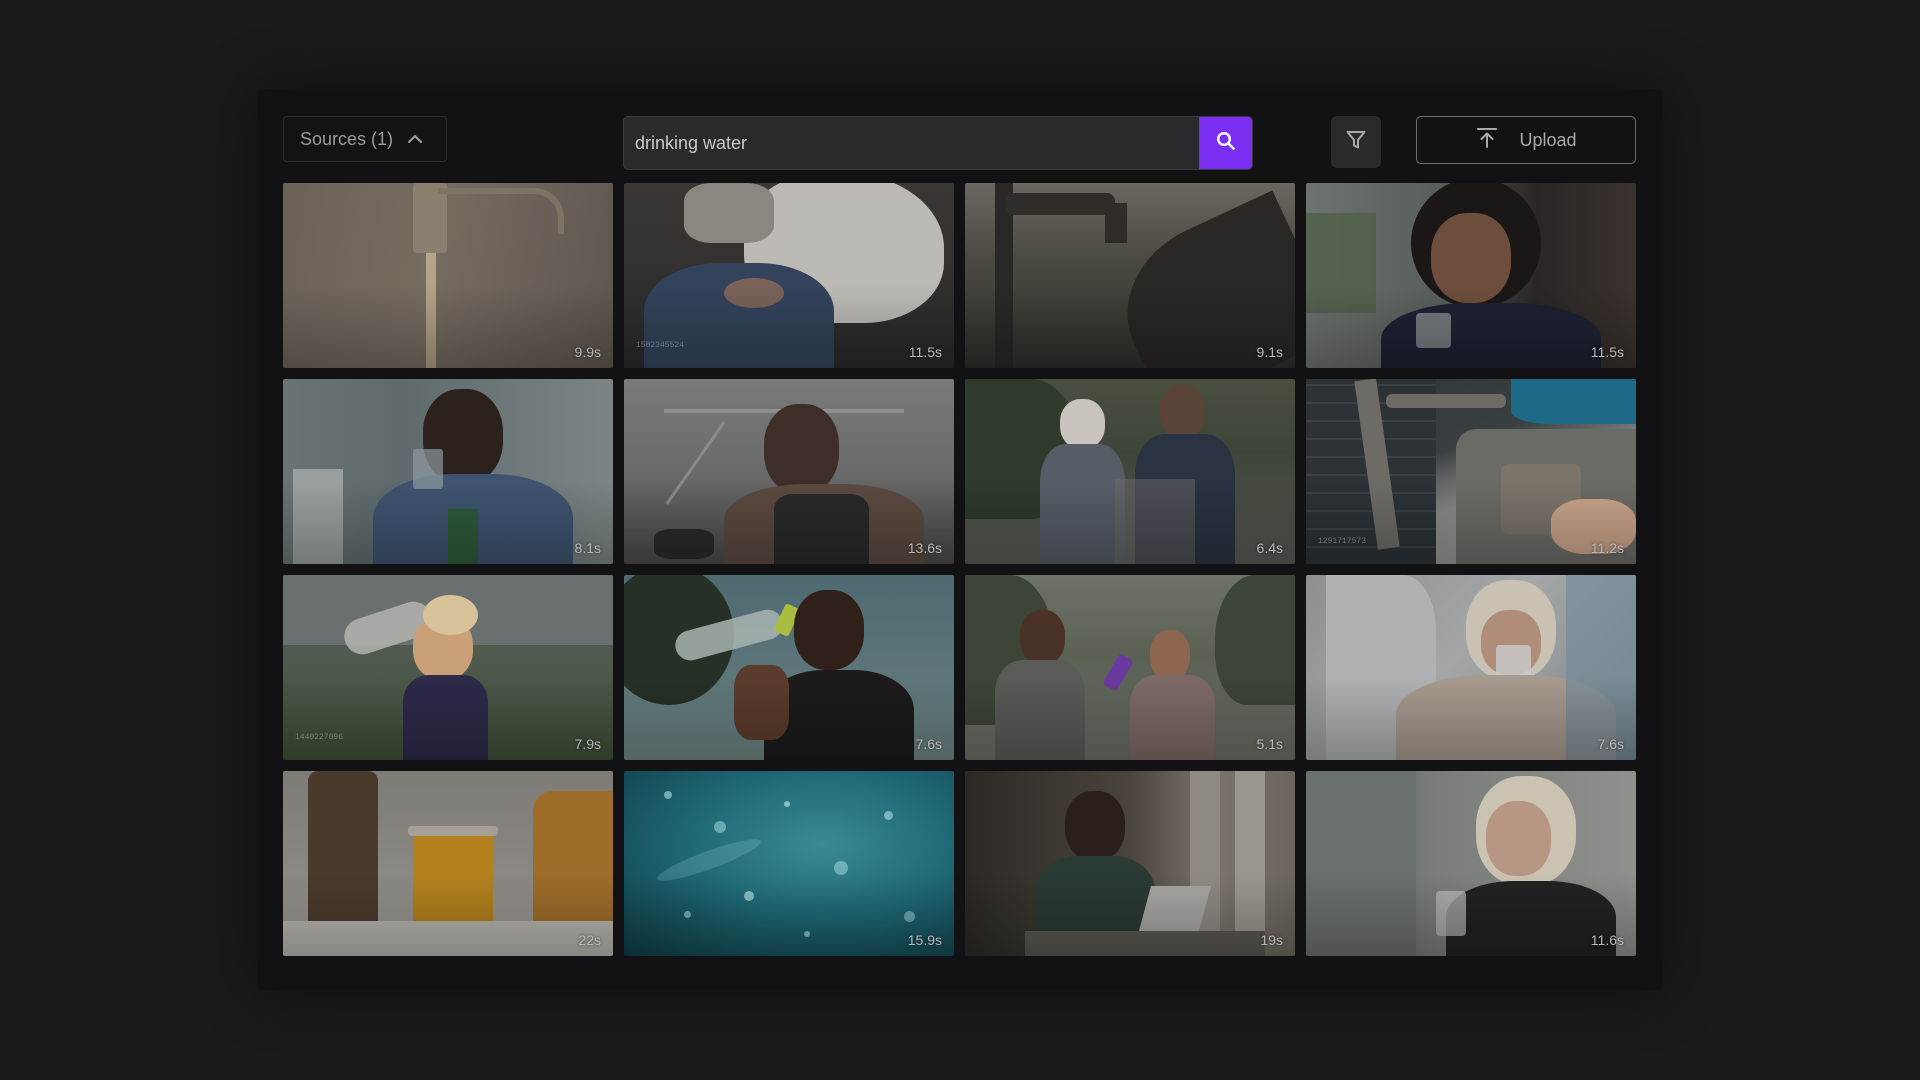 The height and width of the screenshot is (1080, 1920). Describe the element at coordinates (911, 143) in the screenshot. I see `search-input` at that location.